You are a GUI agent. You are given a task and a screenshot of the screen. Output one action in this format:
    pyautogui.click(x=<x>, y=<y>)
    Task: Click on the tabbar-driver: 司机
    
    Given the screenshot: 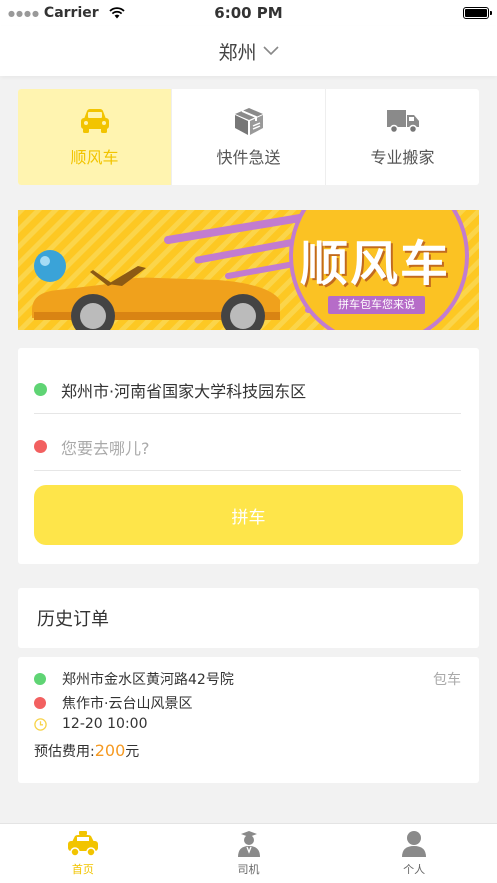 What is the action you would take?
    pyautogui.click(x=249, y=853)
    